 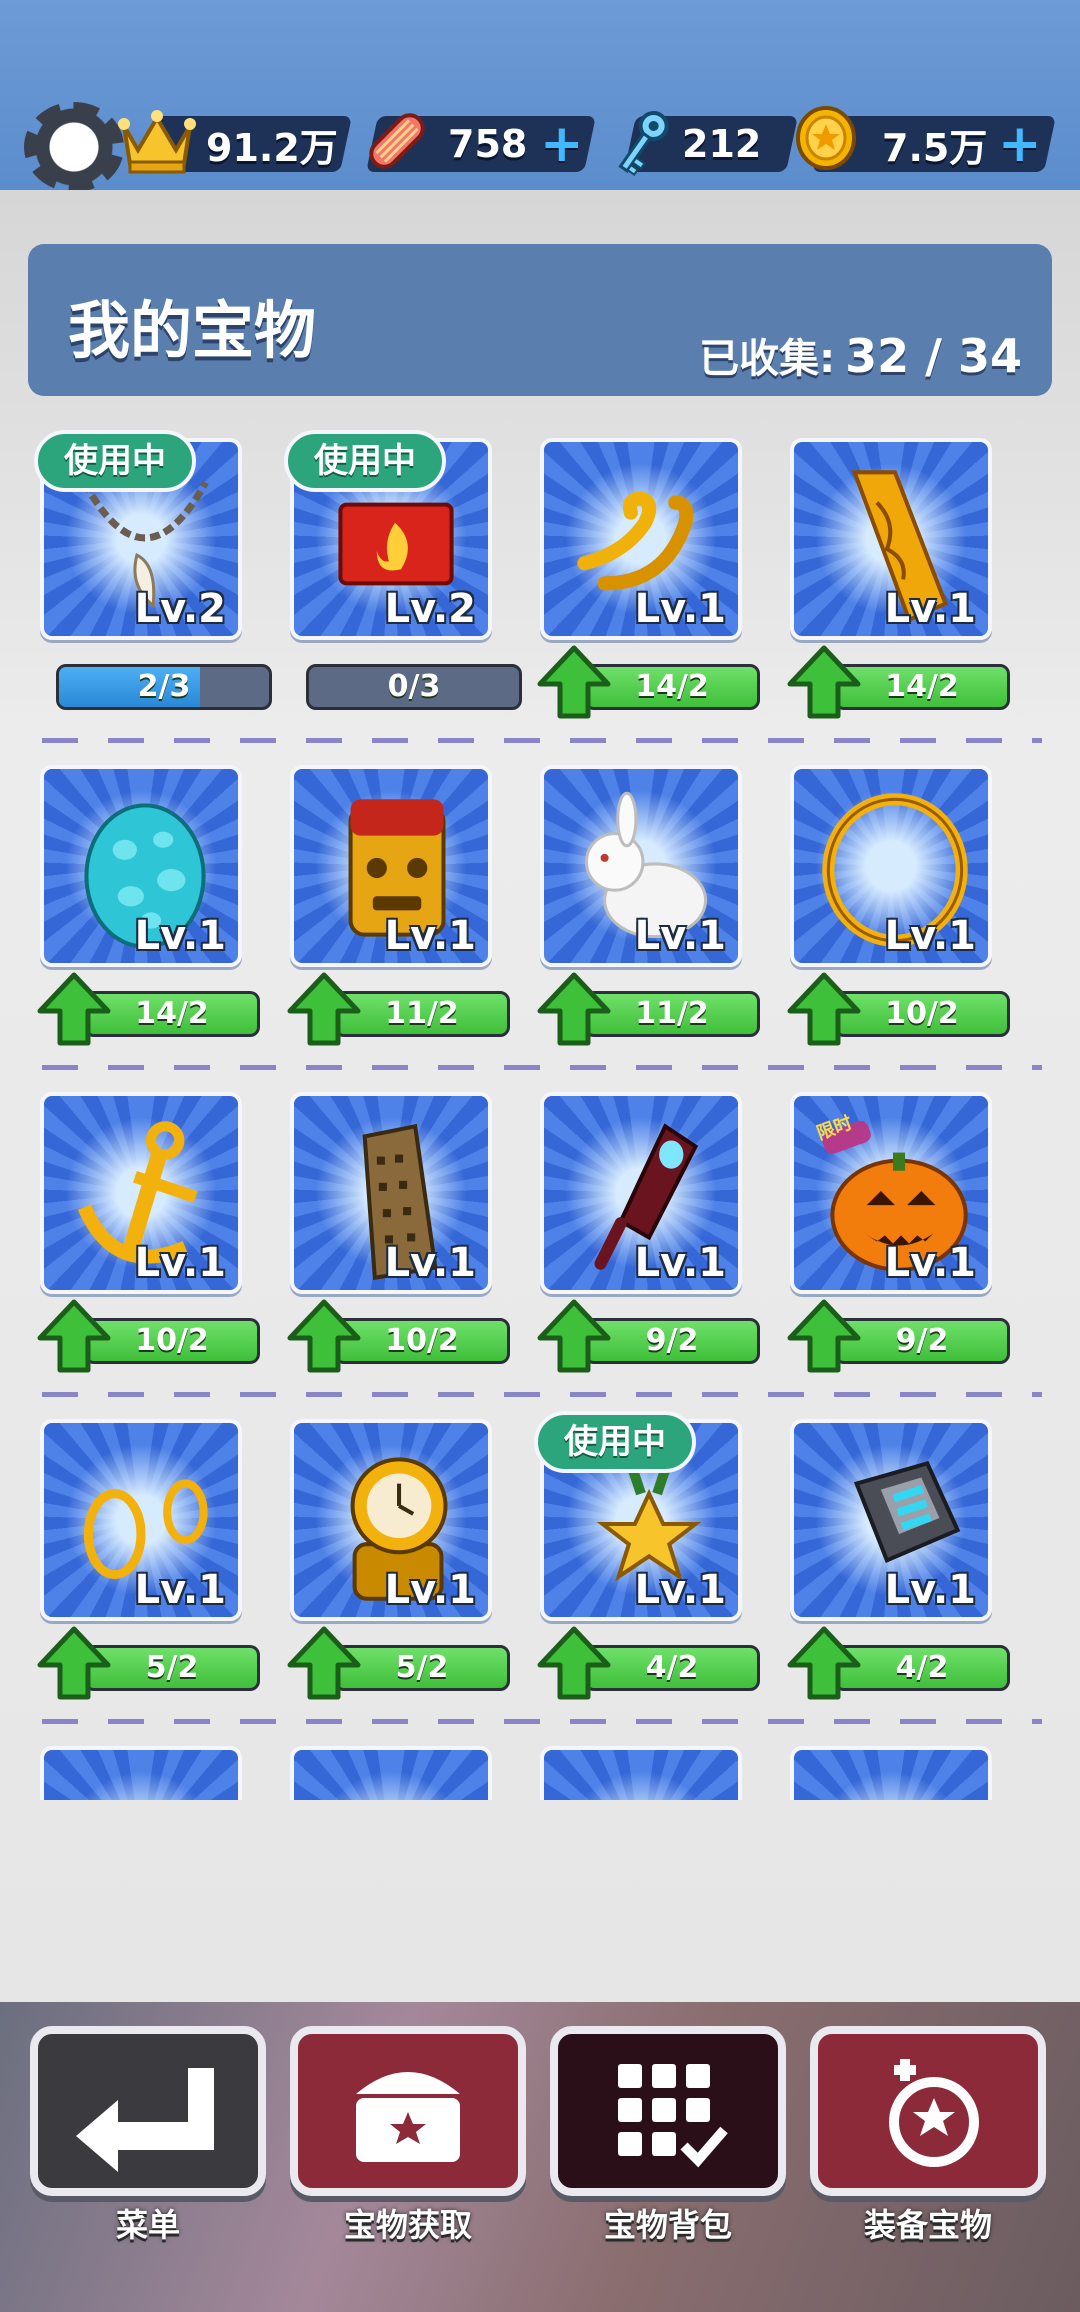 I want to click on collected-count: 已收集: 32 / 34, so click(x=860, y=355).